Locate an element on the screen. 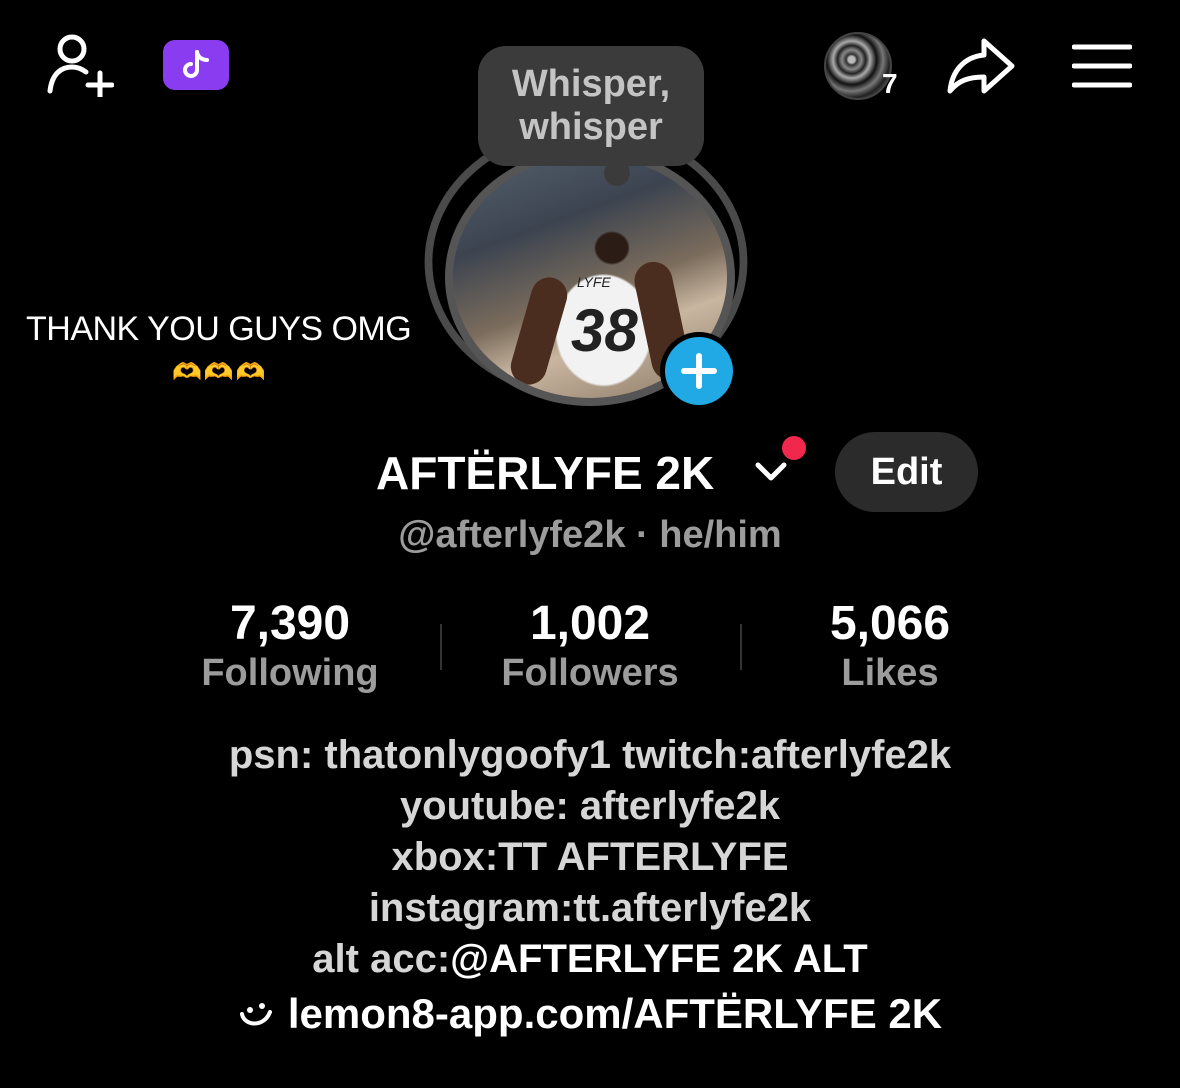 The height and width of the screenshot is (1088, 1180). add-friend-button is located at coordinates (78, 64).